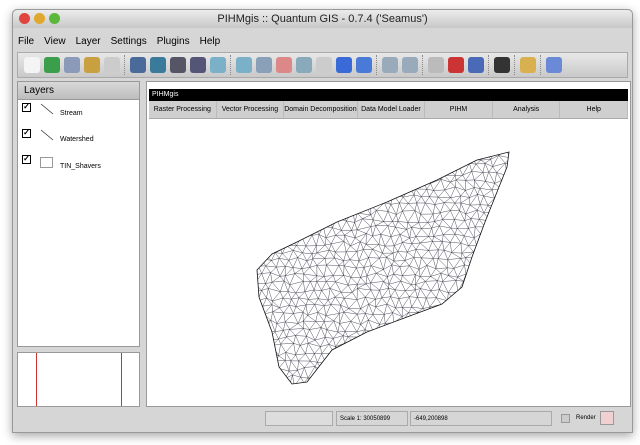 The width and height of the screenshot is (640, 445). What do you see at coordinates (24, 18) in the screenshot?
I see `close-button` at bounding box center [24, 18].